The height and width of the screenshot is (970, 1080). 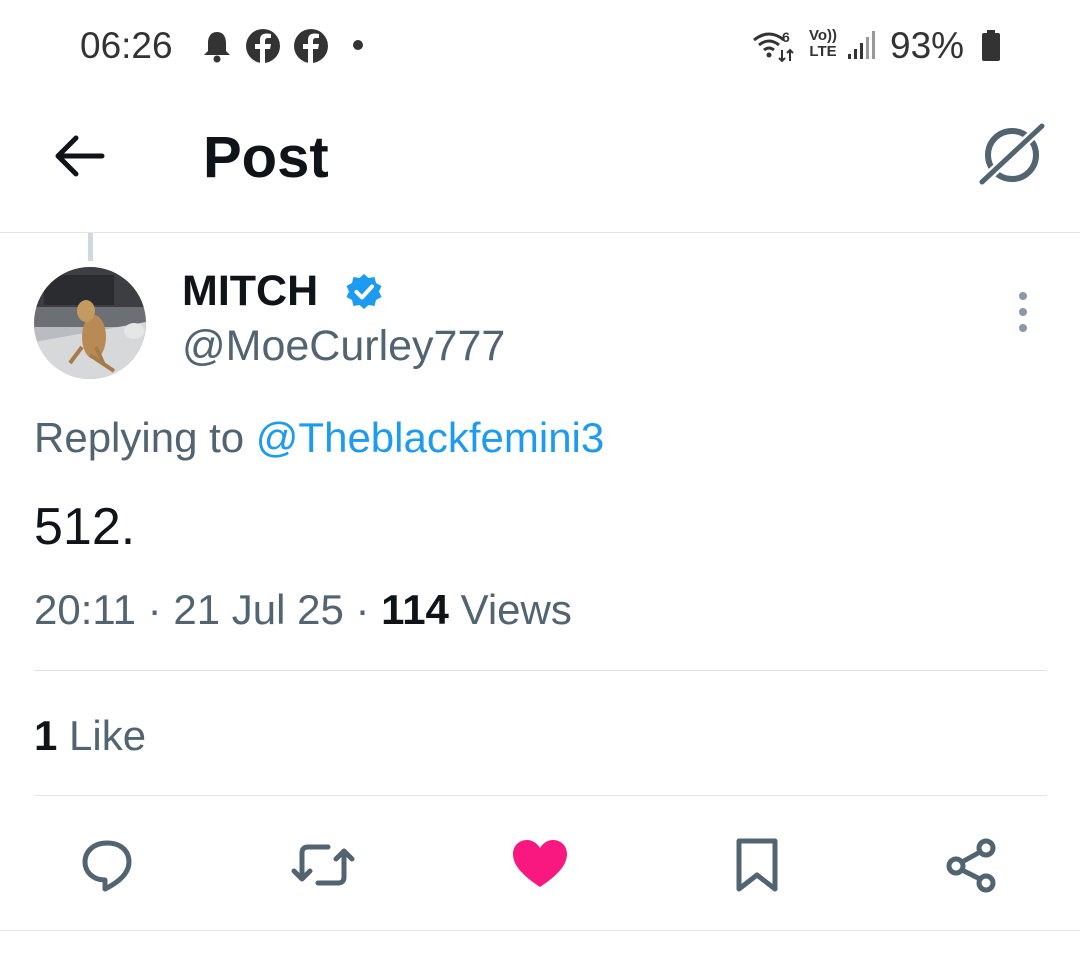 I want to click on status-time: 06:26, so click(x=126, y=45).